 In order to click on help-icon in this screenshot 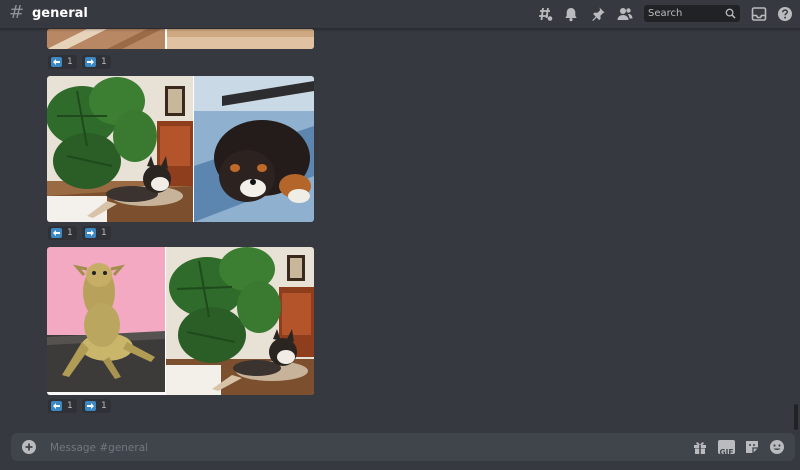, I will do `click(785, 14)`.